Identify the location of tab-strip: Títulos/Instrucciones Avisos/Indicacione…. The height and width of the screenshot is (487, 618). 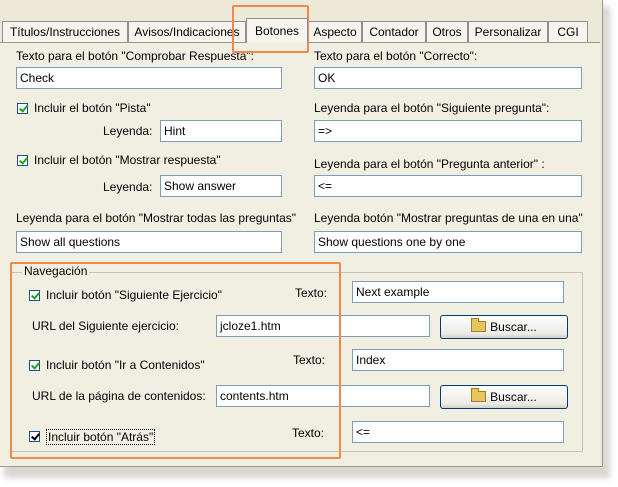
(300, 30).